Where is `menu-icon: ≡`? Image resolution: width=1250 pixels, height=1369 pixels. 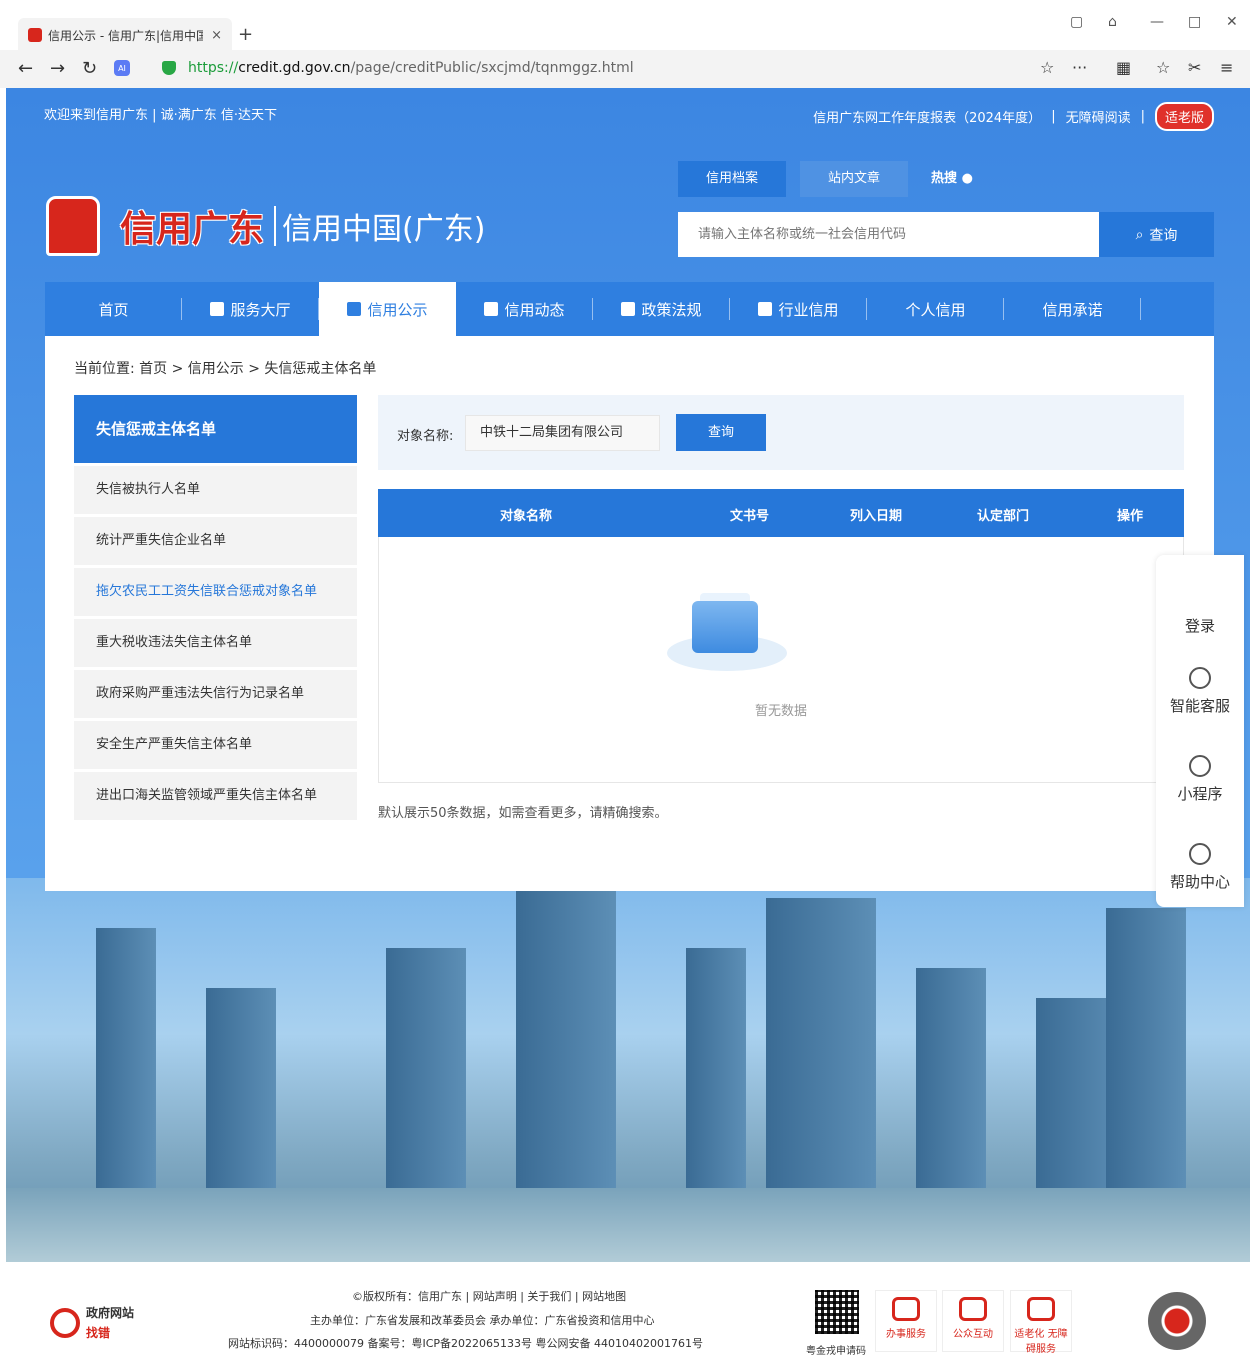
menu-icon: ≡ is located at coordinates (1226, 67).